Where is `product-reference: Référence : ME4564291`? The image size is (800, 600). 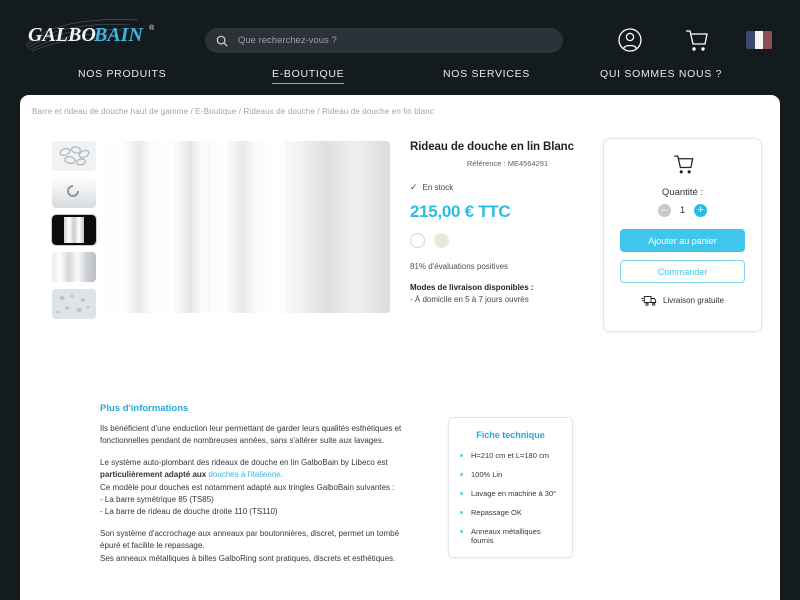
product-reference: Référence : ME4564291 is located at coordinates (507, 163).